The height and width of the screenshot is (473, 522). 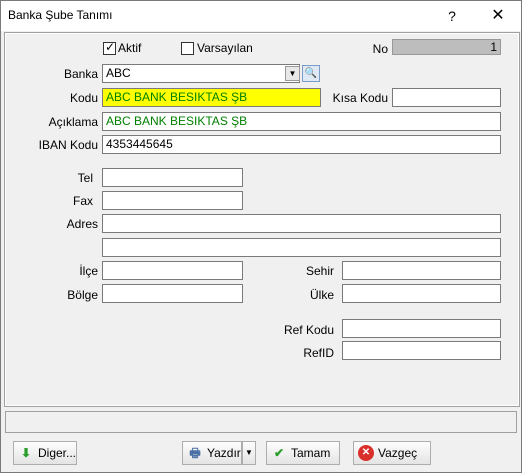 I want to click on window-title: Banka Şube Tanımı, so click(x=60, y=15).